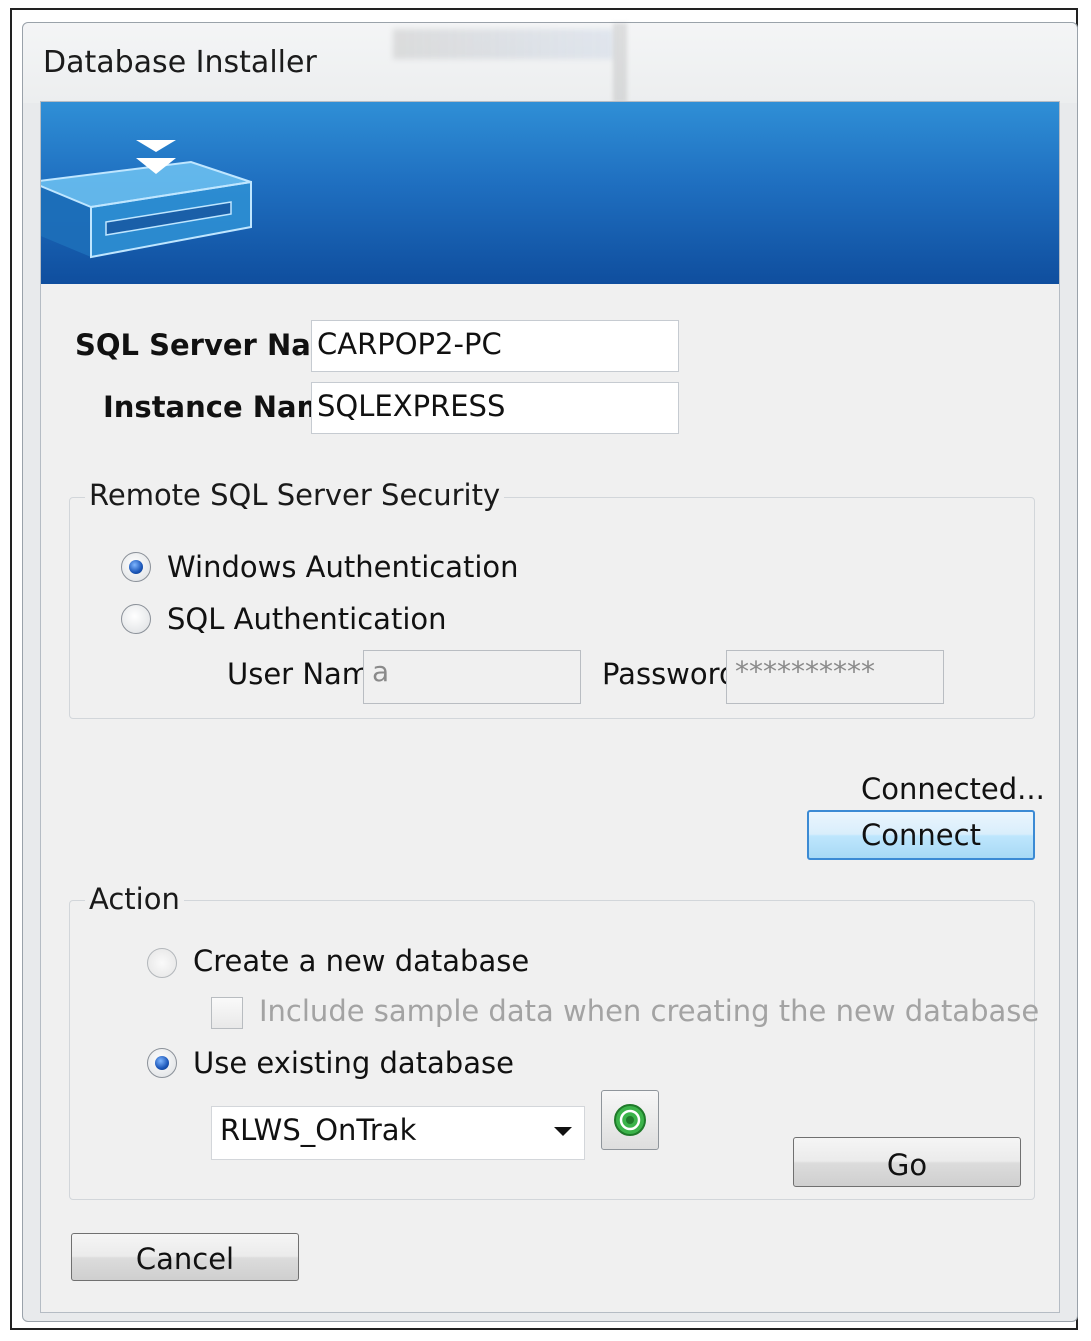 Image resolution: width=1091 pixels, height=1341 pixels. I want to click on instance-name-input: SQLEXPRESS, so click(495, 408).